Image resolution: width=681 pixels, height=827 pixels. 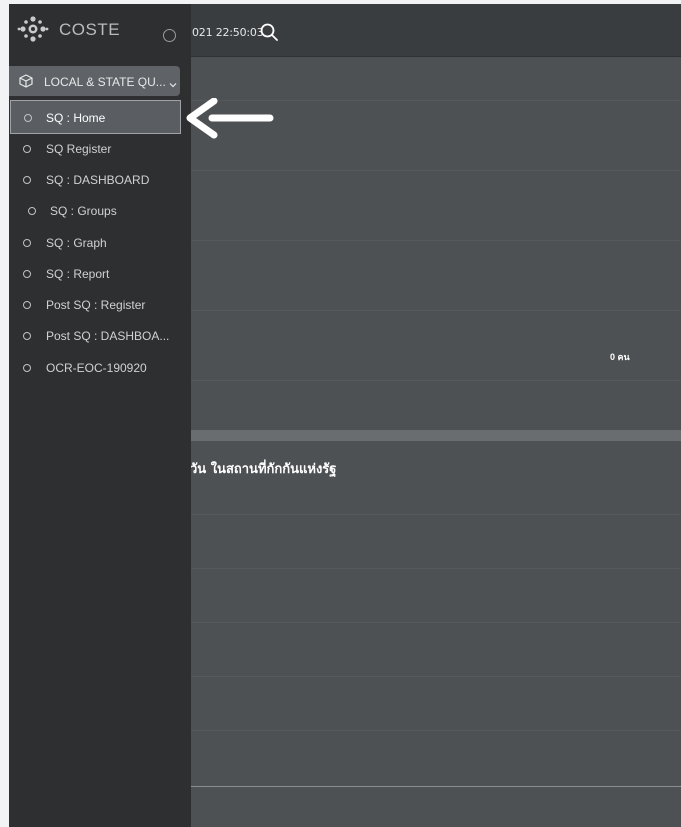 I want to click on brand-name: COSTE, so click(x=90, y=29).